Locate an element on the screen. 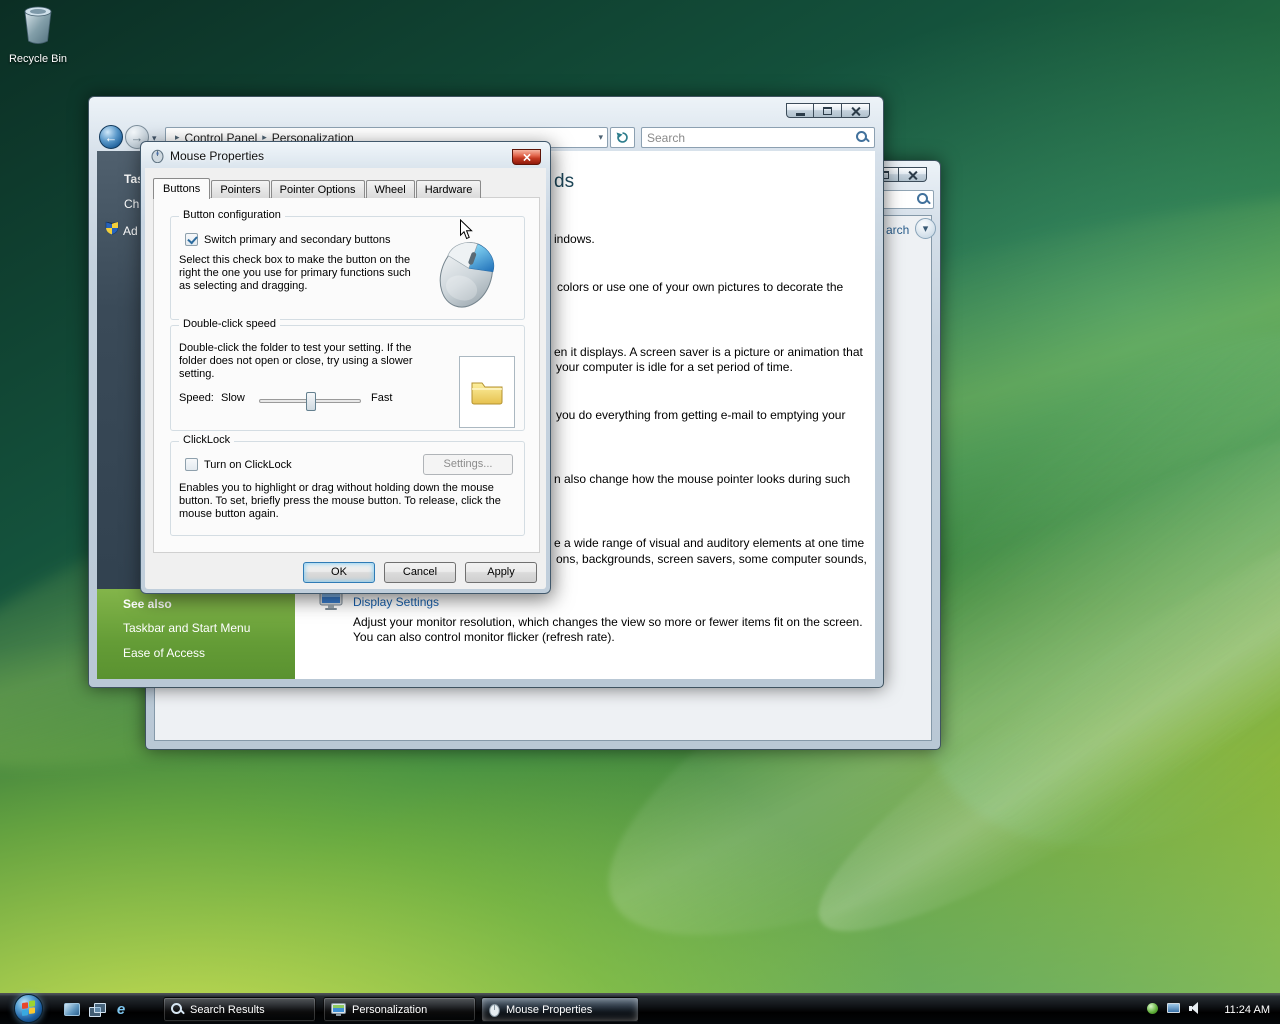 The width and height of the screenshot is (1280, 1024). show-desktop-button is located at coordinates (72, 1009).